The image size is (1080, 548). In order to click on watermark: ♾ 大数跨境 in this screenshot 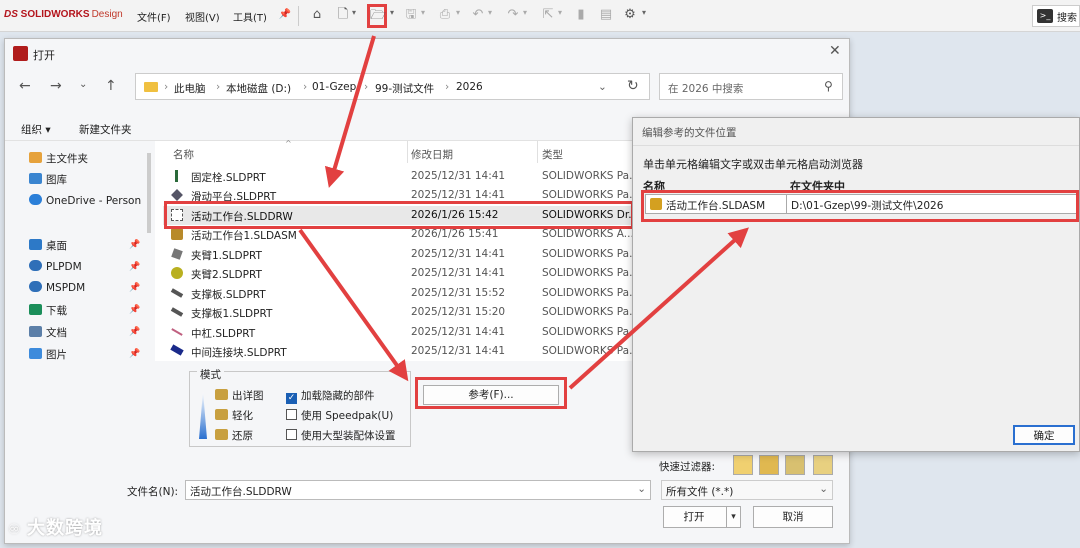, I will do `click(55, 527)`.